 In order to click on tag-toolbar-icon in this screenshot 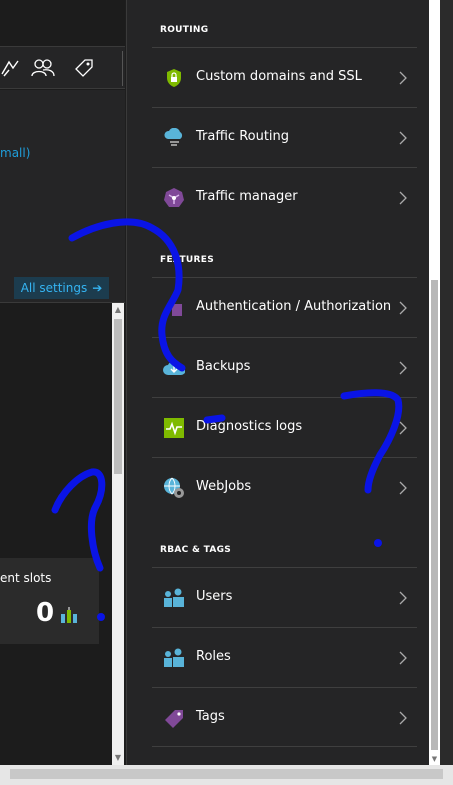, I will do `click(84, 68)`.